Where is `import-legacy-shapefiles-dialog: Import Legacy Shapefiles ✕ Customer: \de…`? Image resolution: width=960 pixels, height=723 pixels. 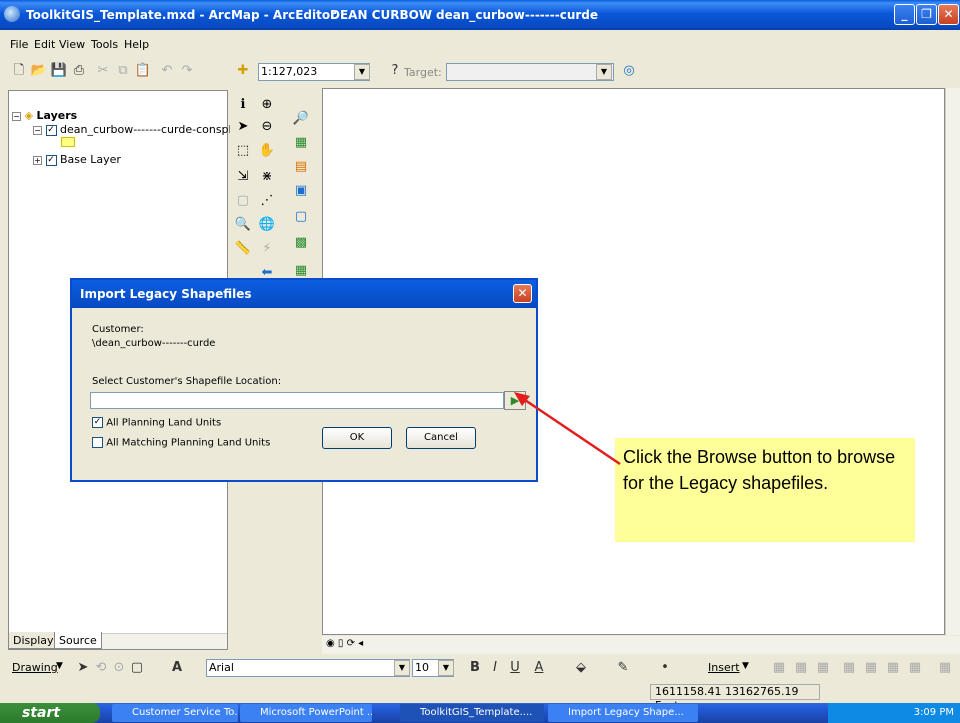
import-legacy-shapefiles-dialog: Import Legacy Shapefiles ✕ Customer: \de… is located at coordinates (304, 380).